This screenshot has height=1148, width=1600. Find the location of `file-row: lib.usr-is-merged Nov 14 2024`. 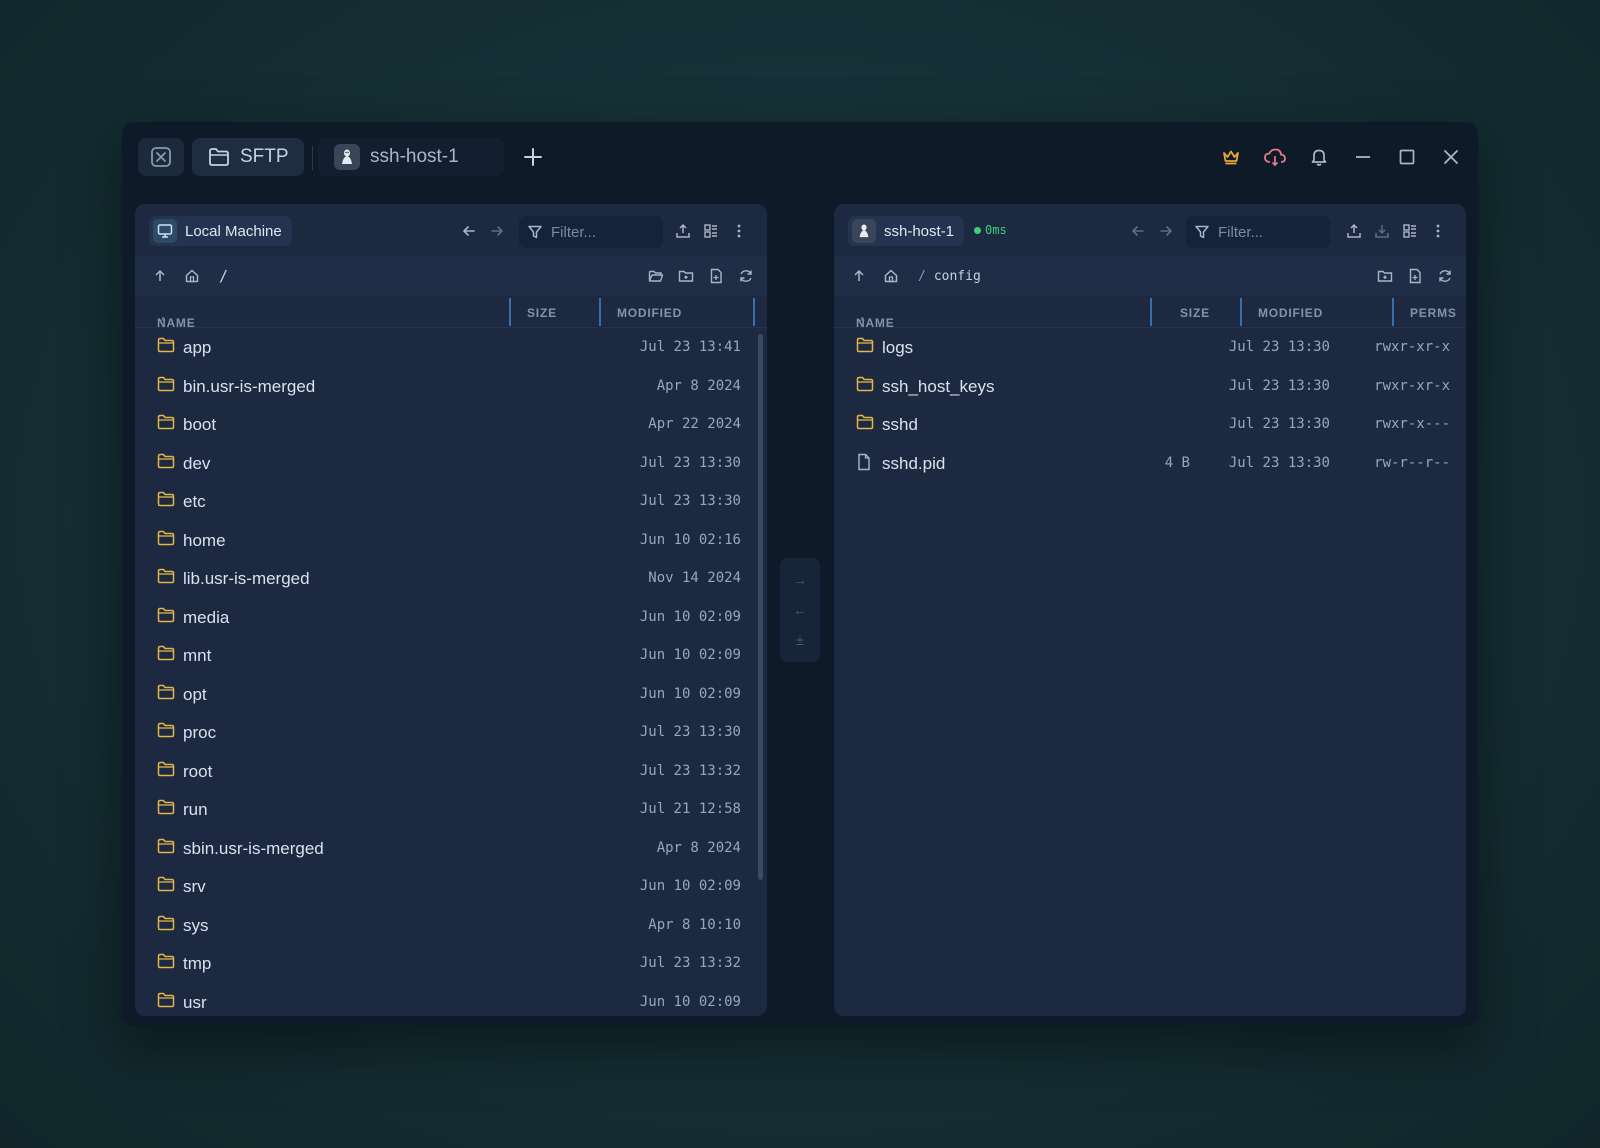

file-row: lib.usr-is-merged Nov 14 2024 is located at coordinates (451, 578).